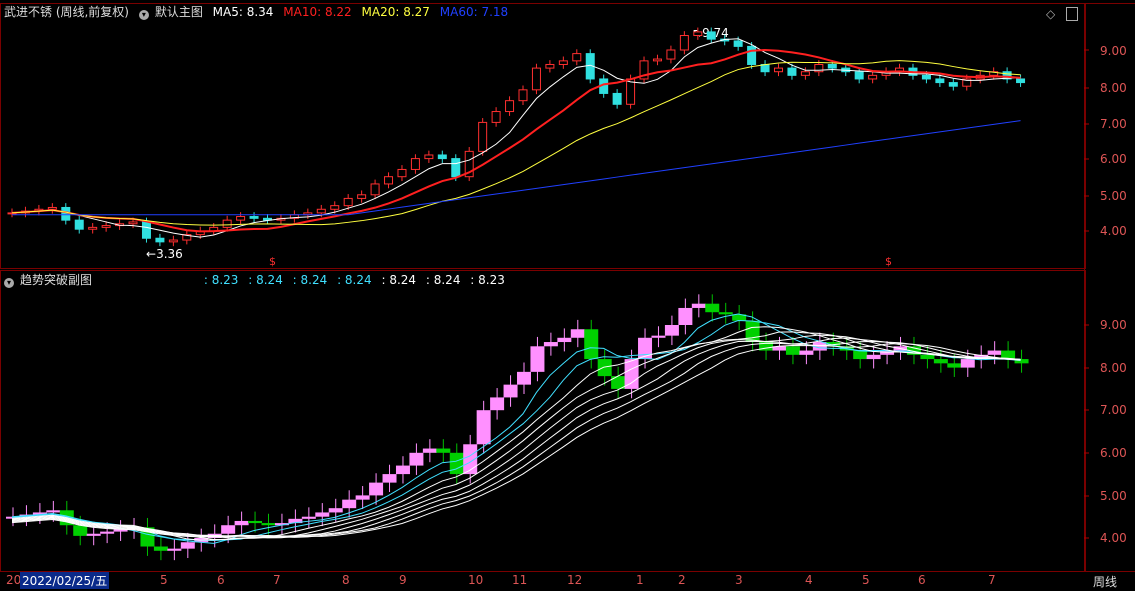 This screenshot has height=591, width=1135. Describe the element at coordinates (516, 168) in the screenshot. I see `ma60-line` at that location.